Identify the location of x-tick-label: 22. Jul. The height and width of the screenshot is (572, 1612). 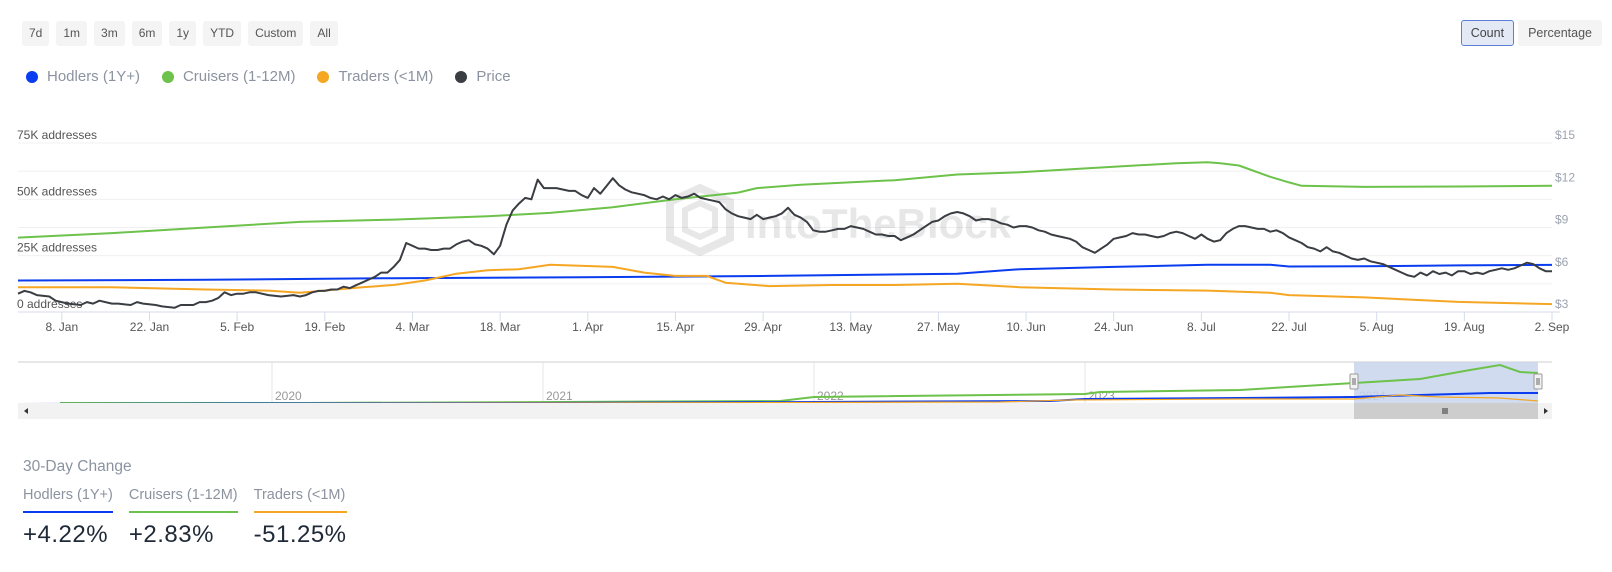
(1288, 327).